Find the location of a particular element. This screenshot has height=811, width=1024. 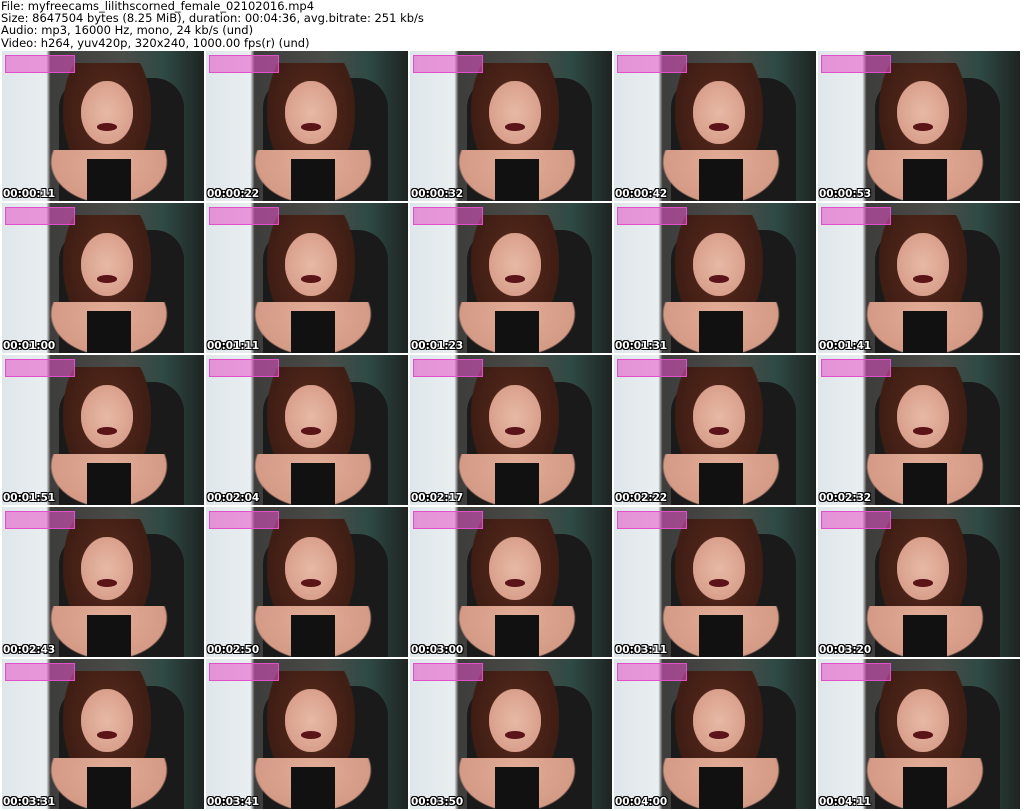

thumbnail-timestamp: 00:00:32 is located at coordinates (437, 194).